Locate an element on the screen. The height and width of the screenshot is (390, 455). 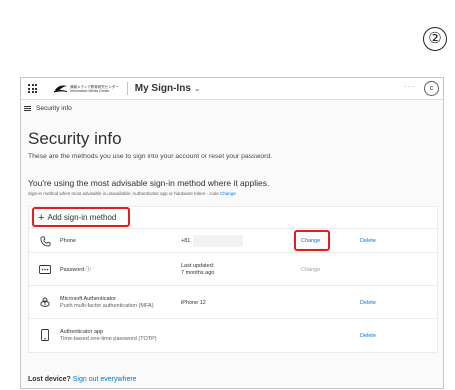
password-last-updated: Last updated: 7 months ago is located at coordinates (197, 269).